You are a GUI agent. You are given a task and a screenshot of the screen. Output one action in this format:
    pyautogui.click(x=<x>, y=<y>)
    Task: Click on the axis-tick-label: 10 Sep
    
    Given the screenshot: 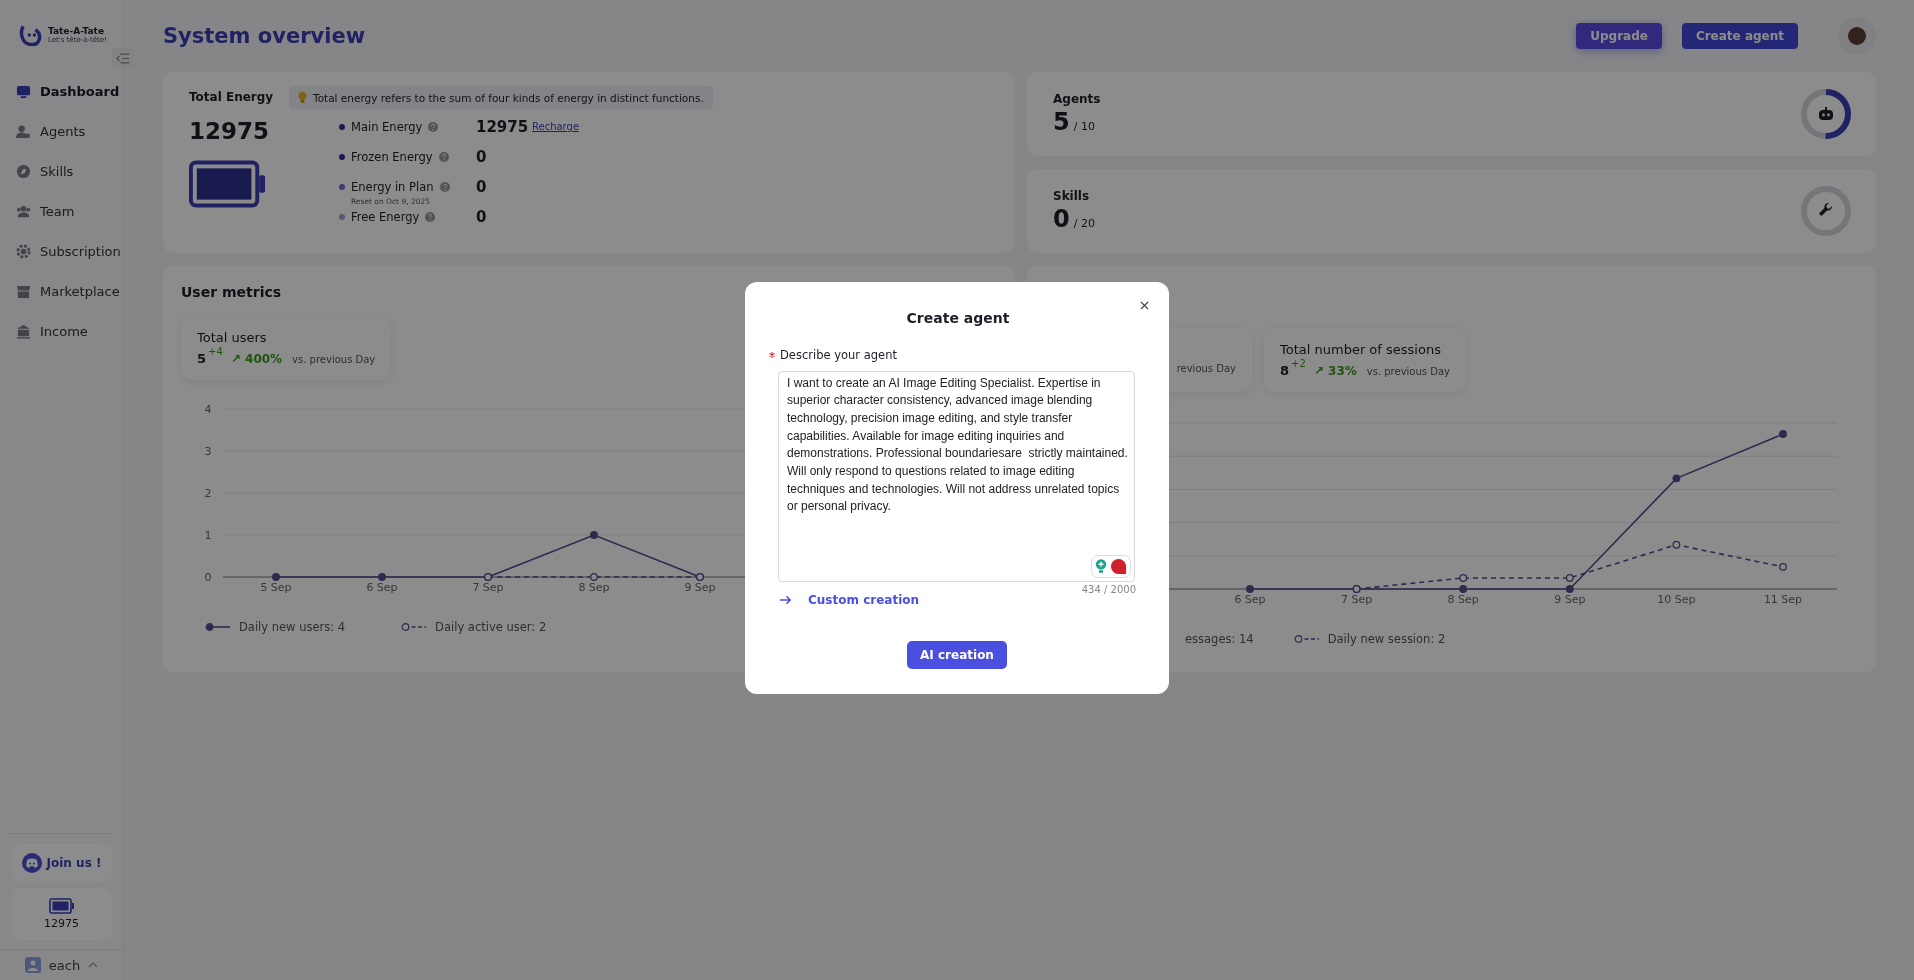 What is the action you would take?
    pyautogui.click(x=1676, y=599)
    